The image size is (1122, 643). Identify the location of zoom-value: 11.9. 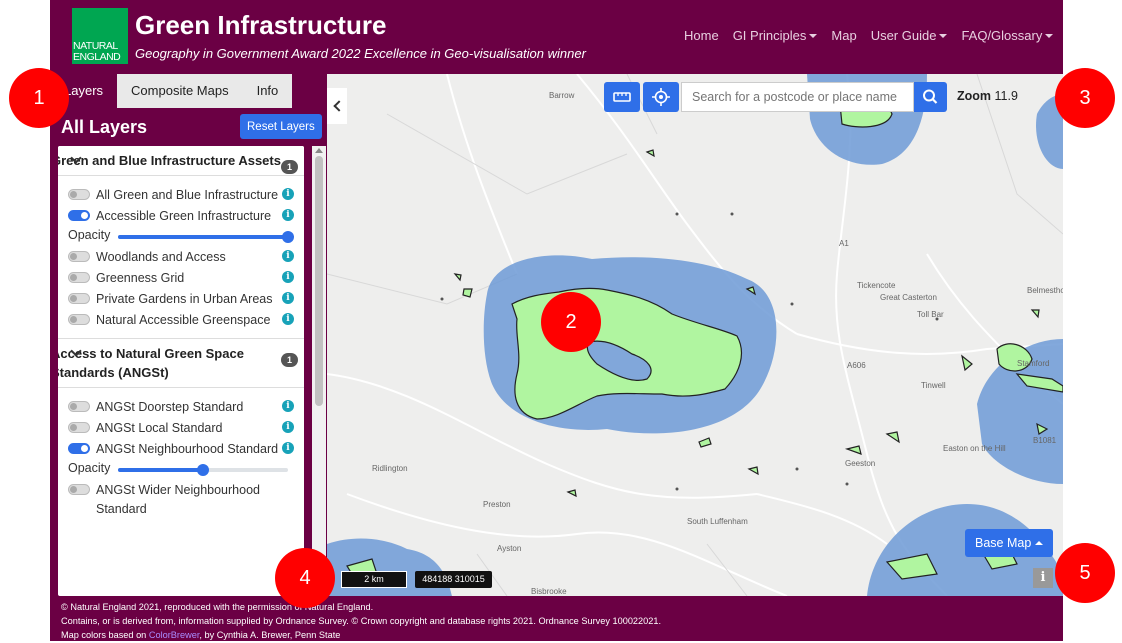
(1006, 96).